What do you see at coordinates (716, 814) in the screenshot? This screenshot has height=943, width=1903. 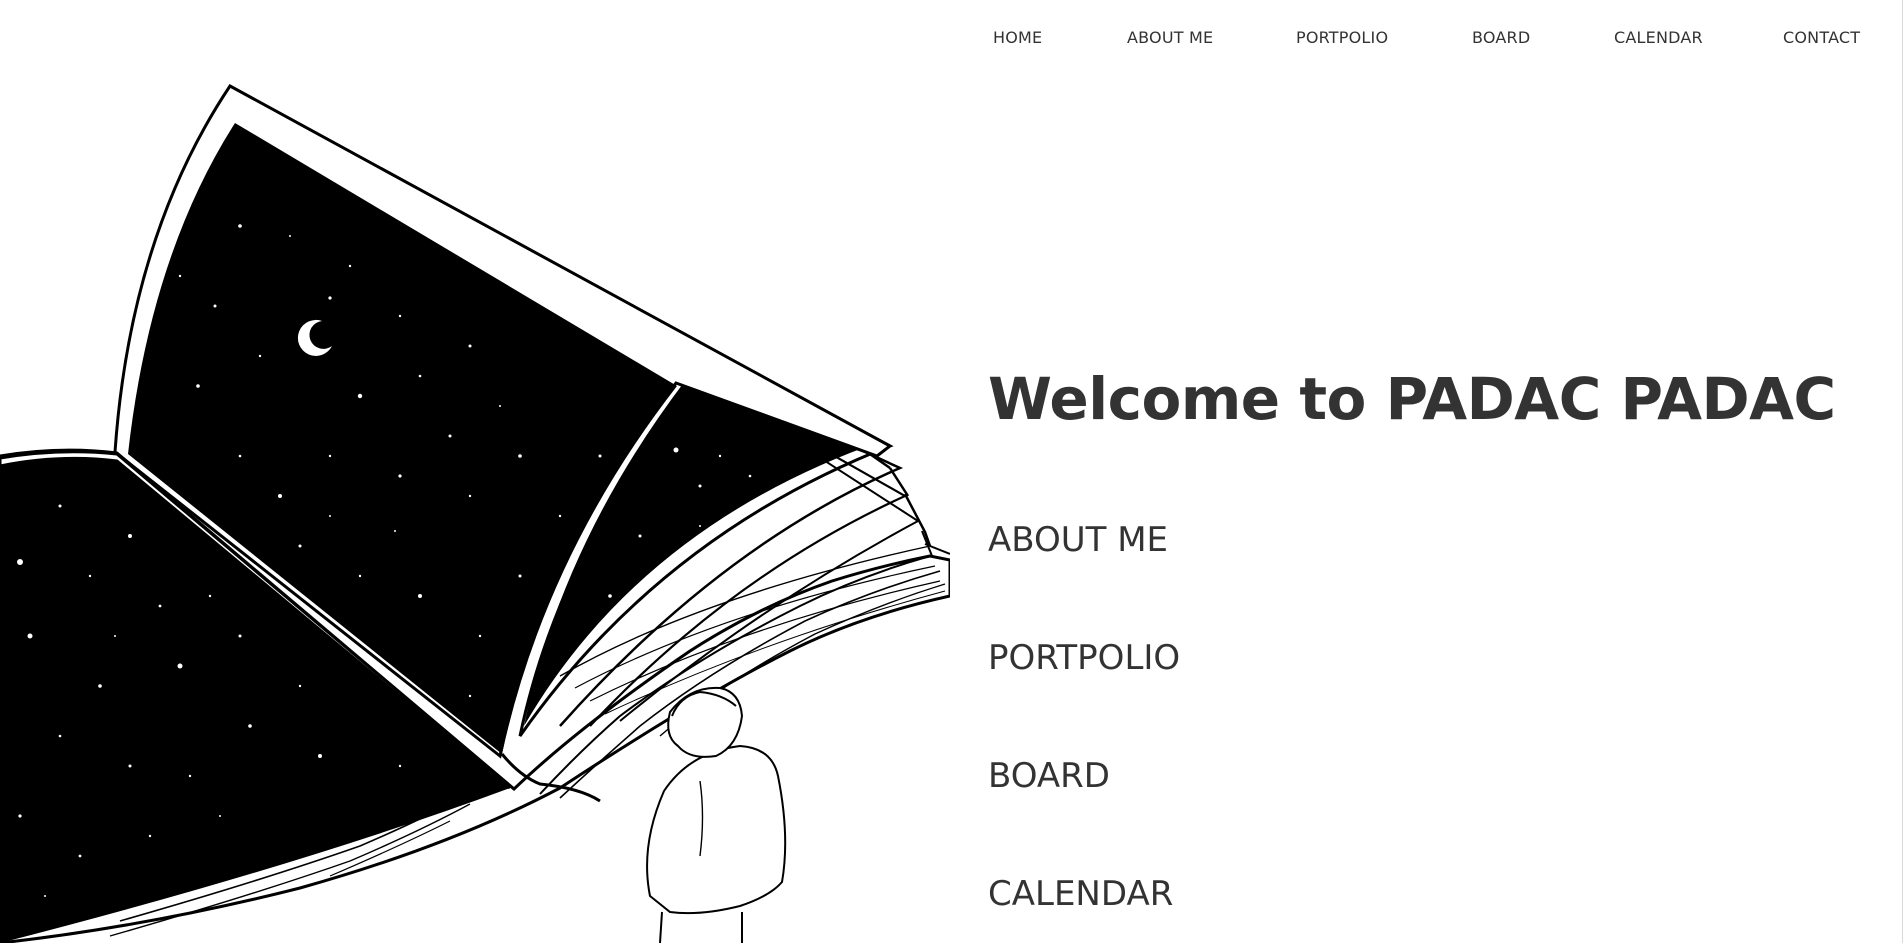 I see `person-figure` at bounding box center [716, 814].